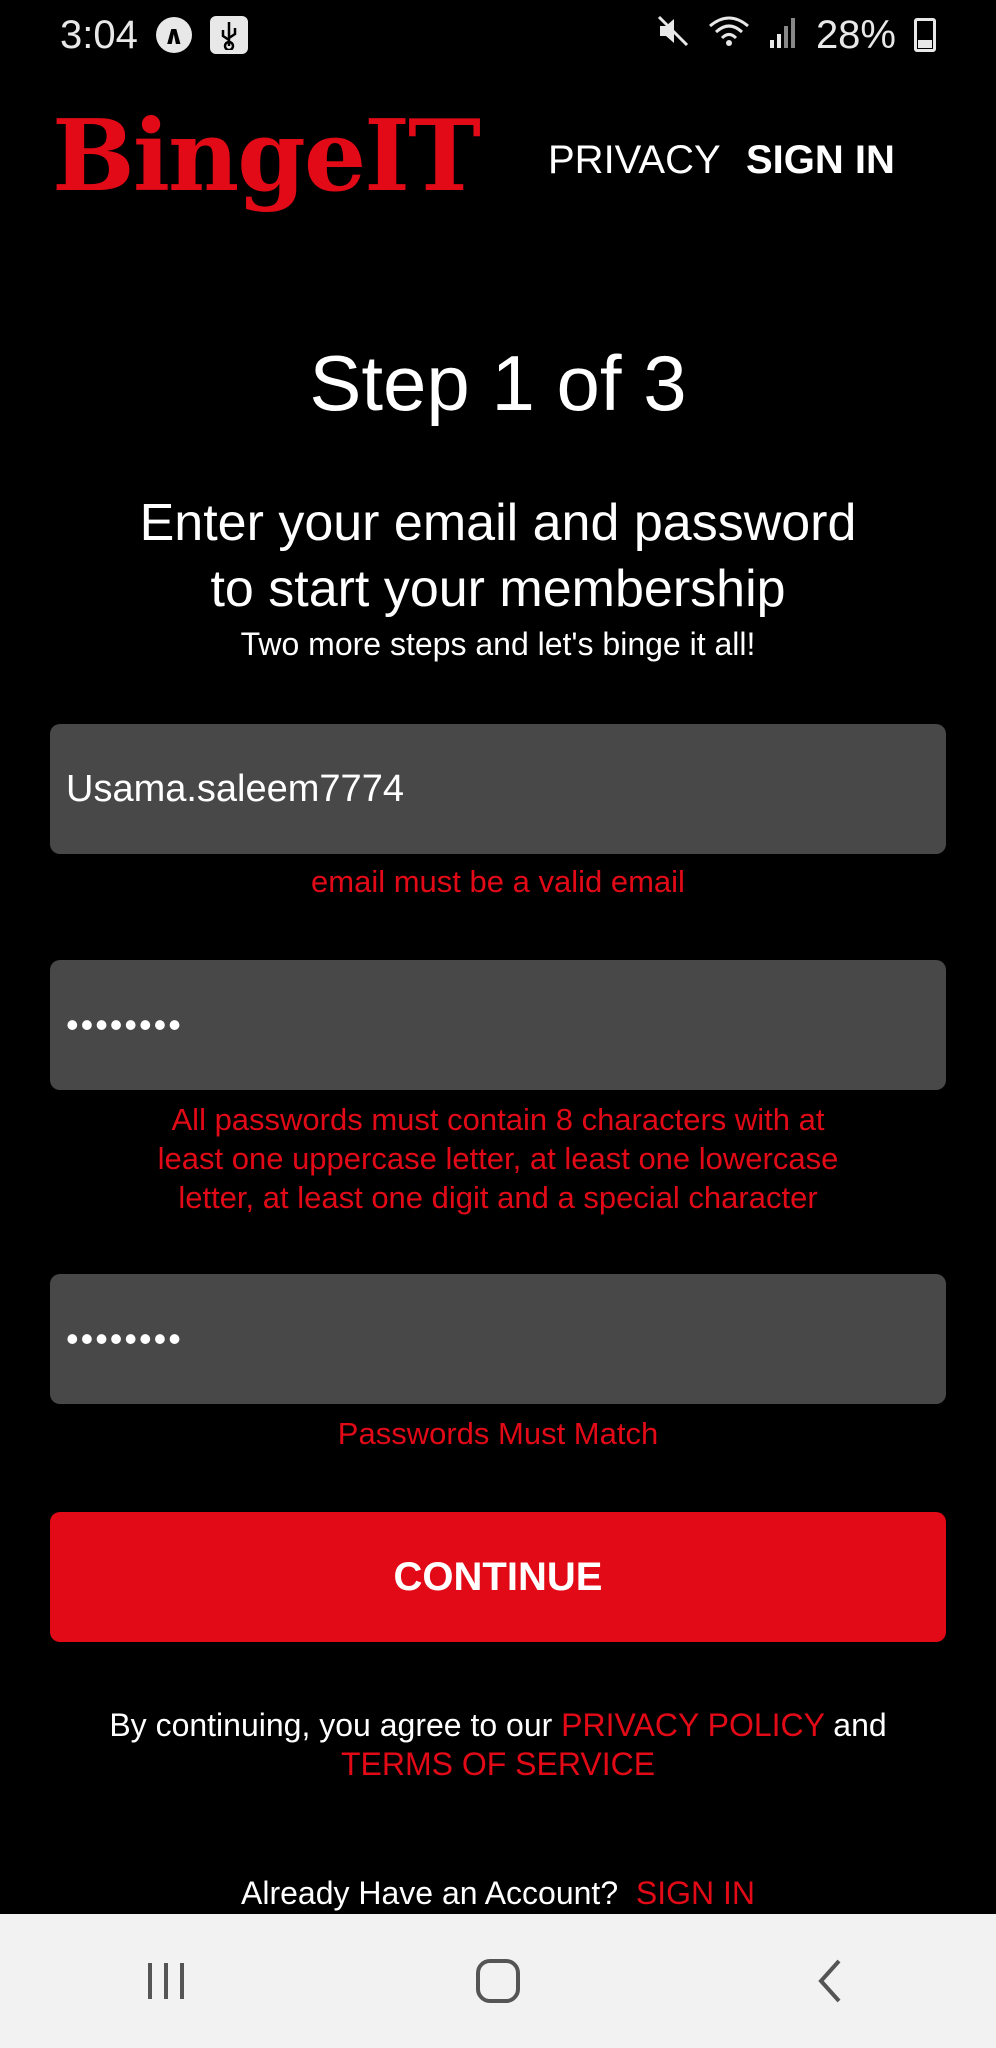 The width and height of the screenshot is (996, 2048). What do you see at coordinates (335, 1725) in the screenshot?
I see `legal-prefix: By continuing, you agree to our` at bounding box center [335, 1725].